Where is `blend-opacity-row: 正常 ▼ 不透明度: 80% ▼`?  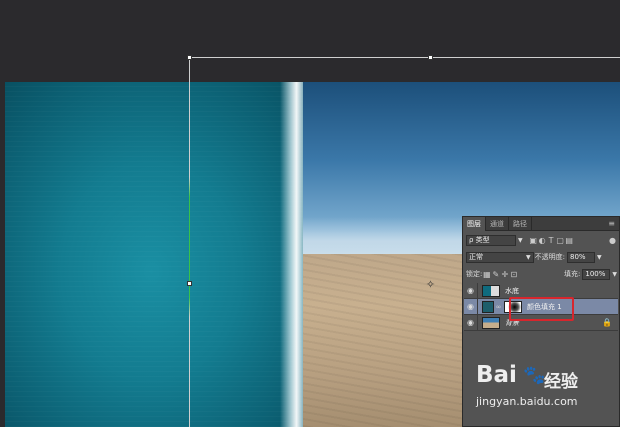
blend-opacity-row: 正常 ▼ 不透明度: 80% ▼ is located at coordinates (541, 257).